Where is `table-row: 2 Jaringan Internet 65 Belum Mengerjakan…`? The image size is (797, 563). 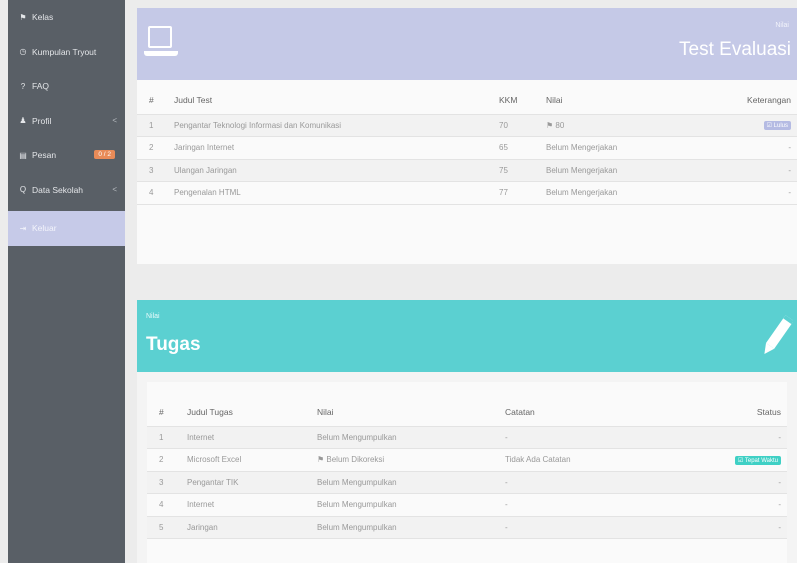
table-row: 2 Jaringan Internet 65 Belum Mengerjakan… is located at coordinates (467, 148).